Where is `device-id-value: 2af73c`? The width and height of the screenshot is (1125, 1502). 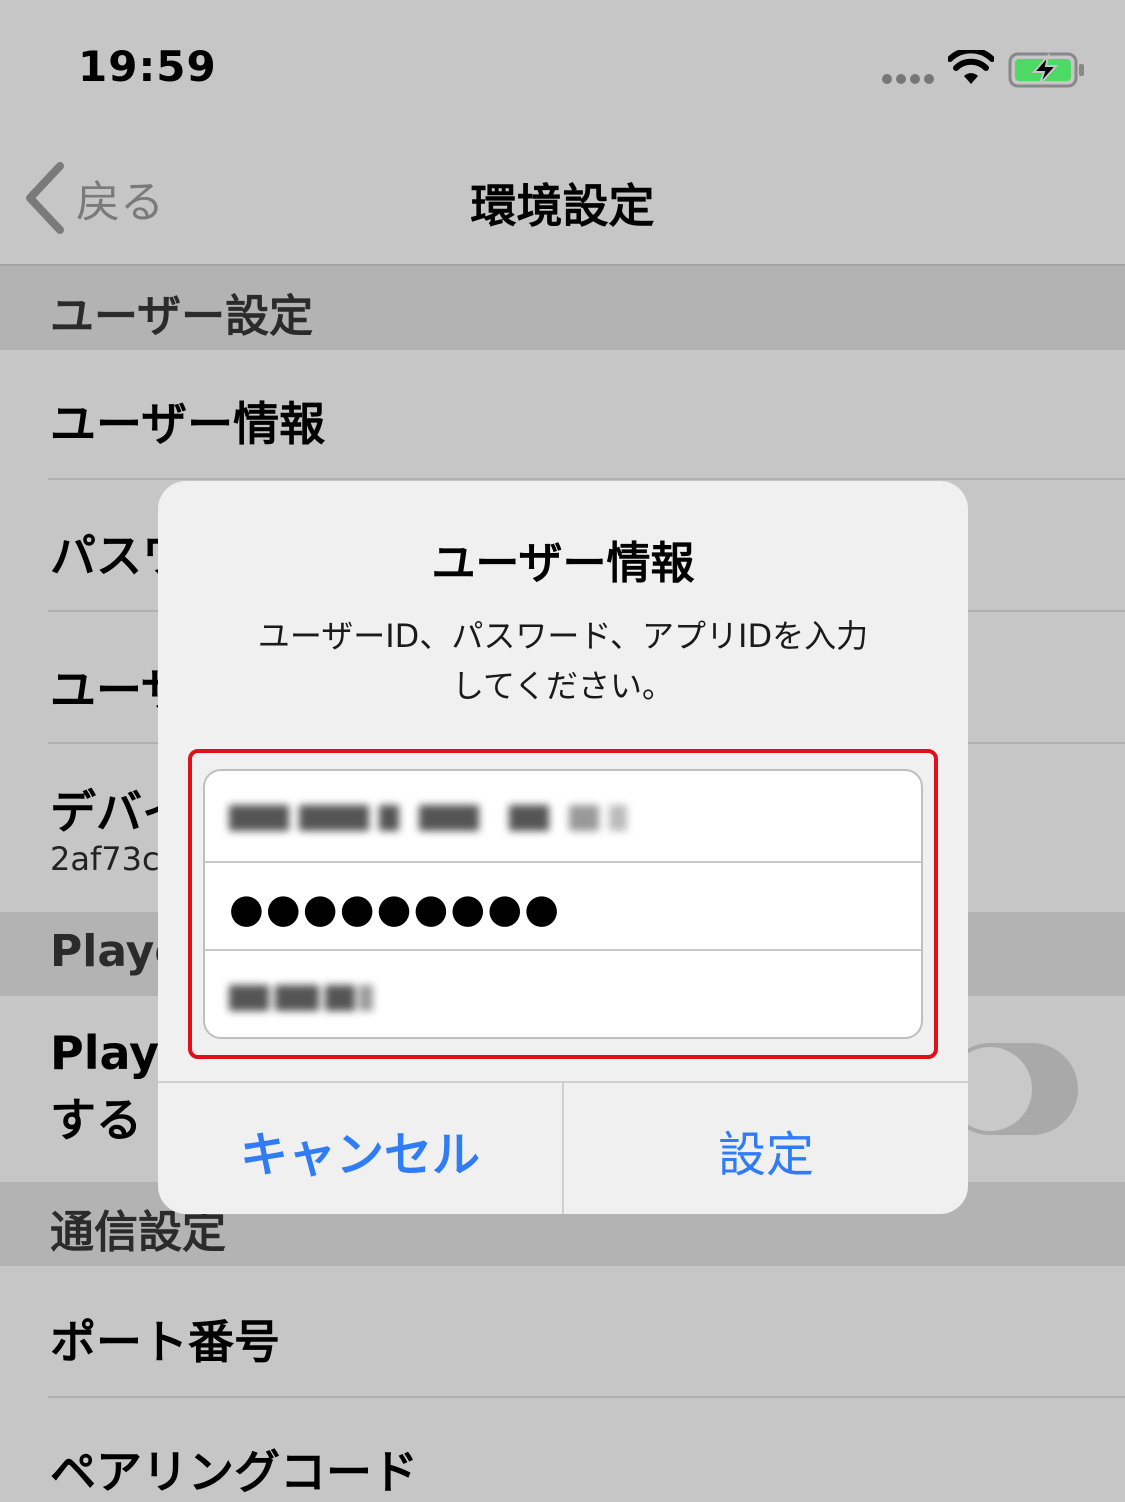
device-id-value: 2af73c is located at coordinates (105, 859).